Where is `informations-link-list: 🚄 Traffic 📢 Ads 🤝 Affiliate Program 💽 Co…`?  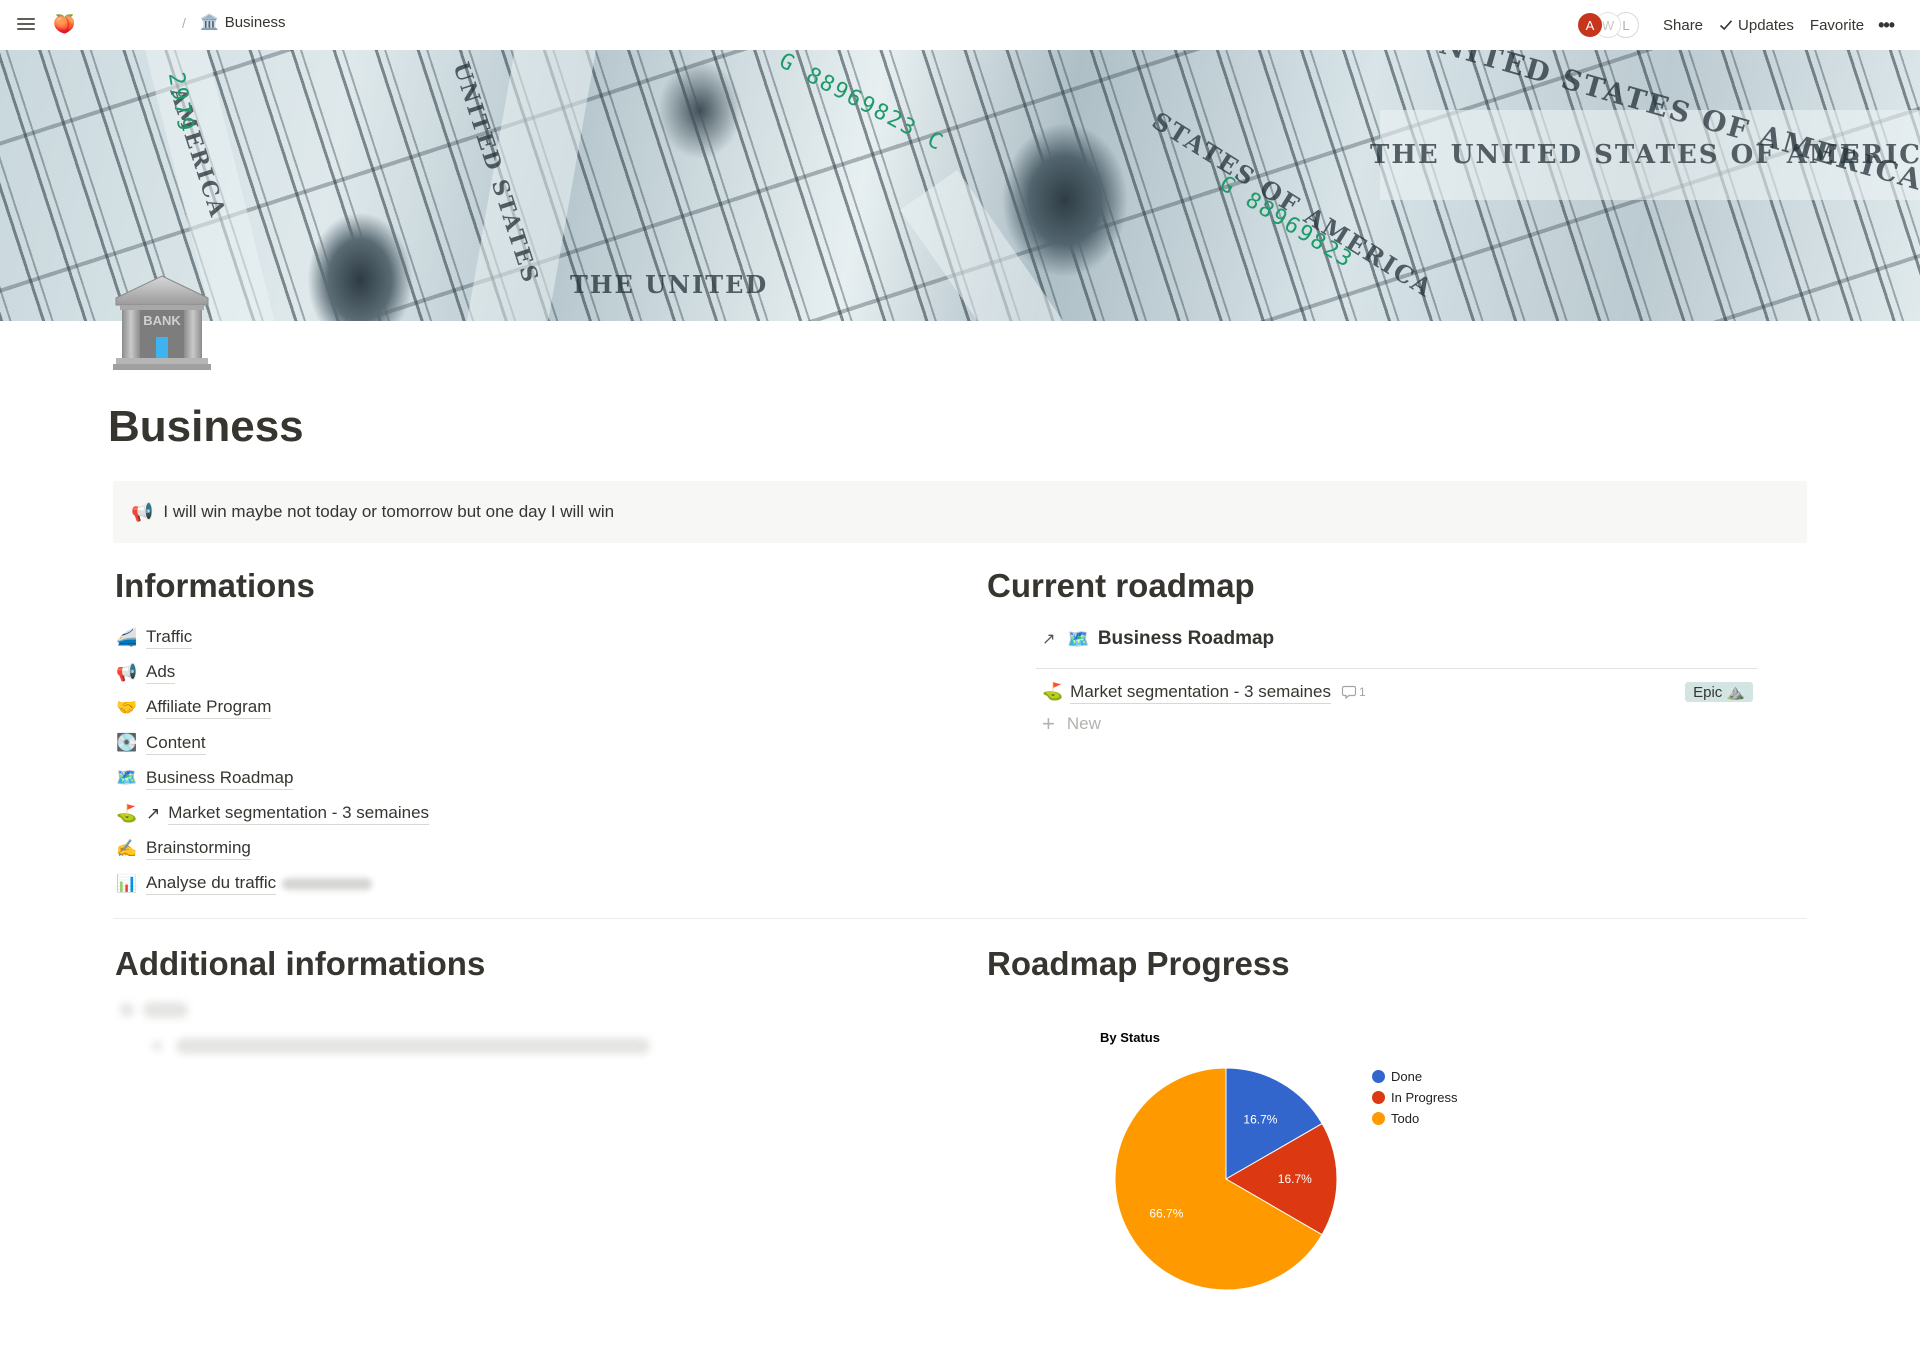
informations-link-list: 🚄 Traffic 📢 Ads 🤝 Affiliate Program 💽 Co… is located at coordinates (273, 761).